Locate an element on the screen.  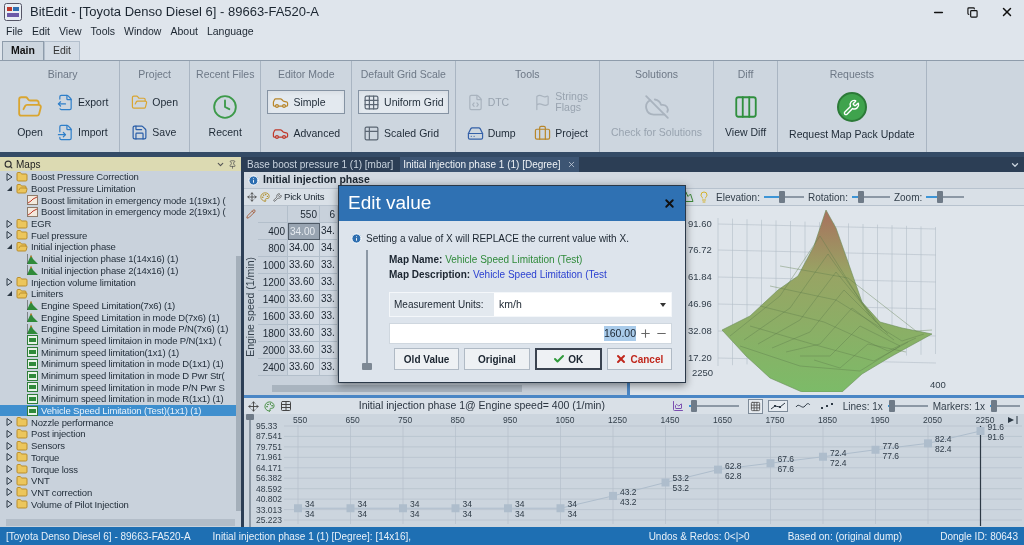
ribbon-button: Project is located at coordinates (561, 133).